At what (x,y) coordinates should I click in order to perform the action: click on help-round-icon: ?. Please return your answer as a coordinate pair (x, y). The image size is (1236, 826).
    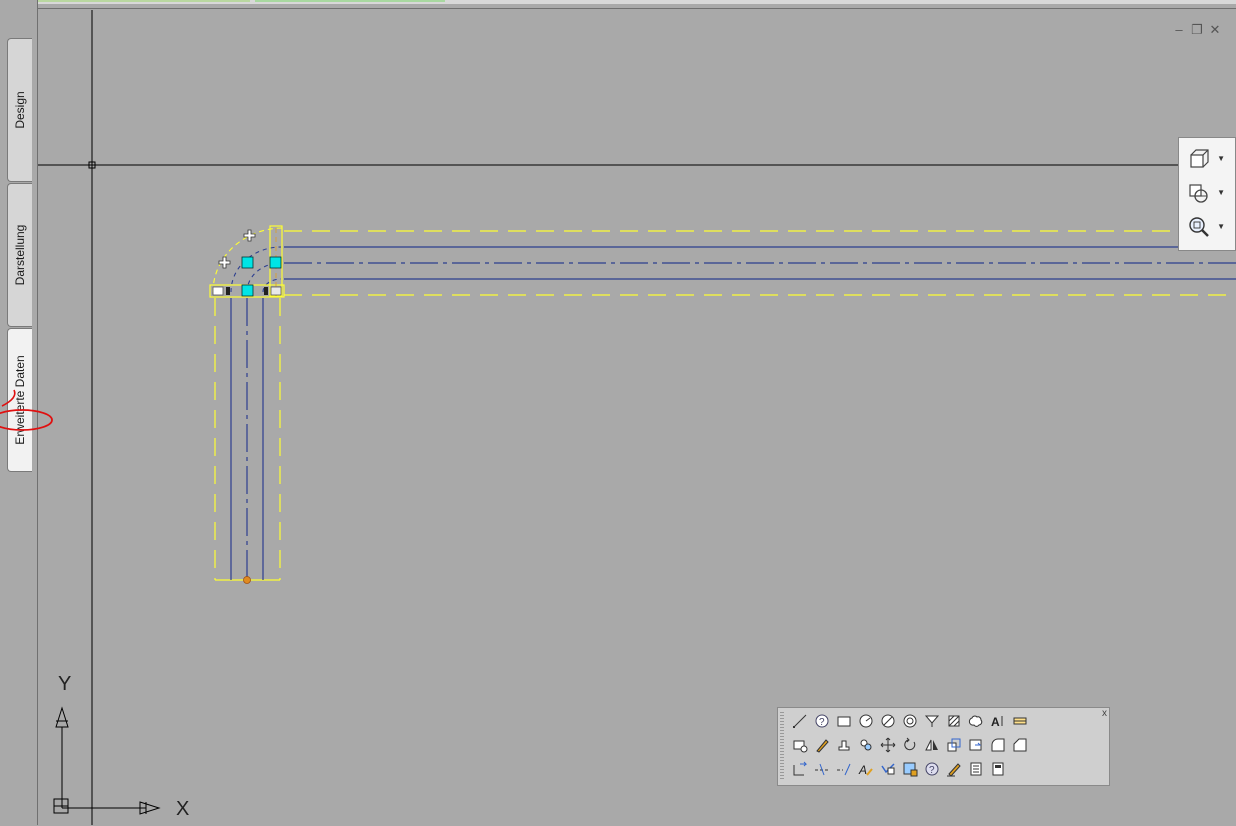
    Looking at the image, I should click on (932, 769).